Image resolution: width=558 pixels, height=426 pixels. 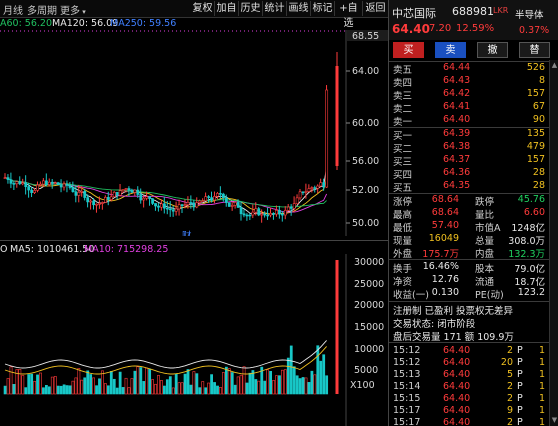 I want to click on price-tick: 64.00, so click(x=365, y=71).